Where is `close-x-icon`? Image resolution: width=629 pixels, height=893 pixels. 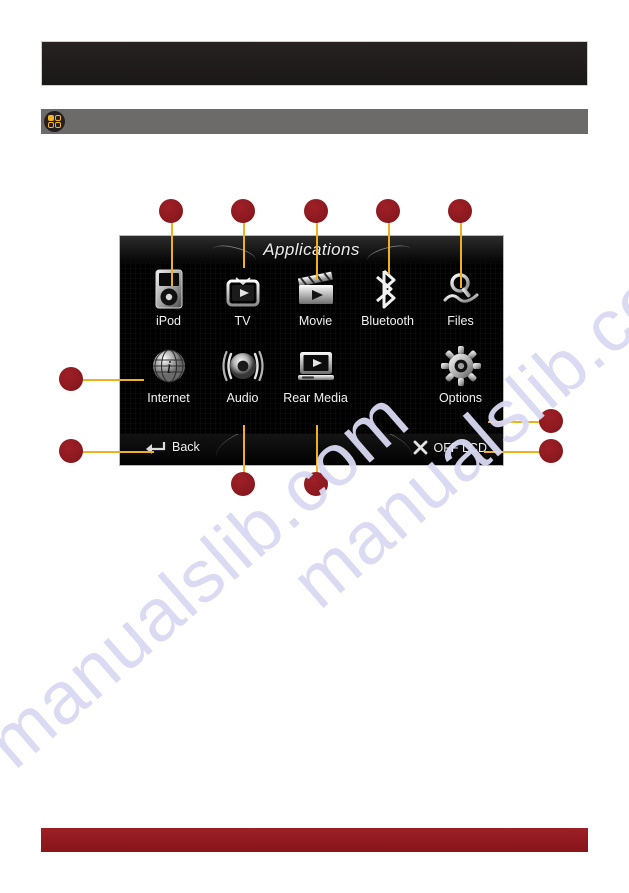
close-x-icon is located at coordinates (420, 447).